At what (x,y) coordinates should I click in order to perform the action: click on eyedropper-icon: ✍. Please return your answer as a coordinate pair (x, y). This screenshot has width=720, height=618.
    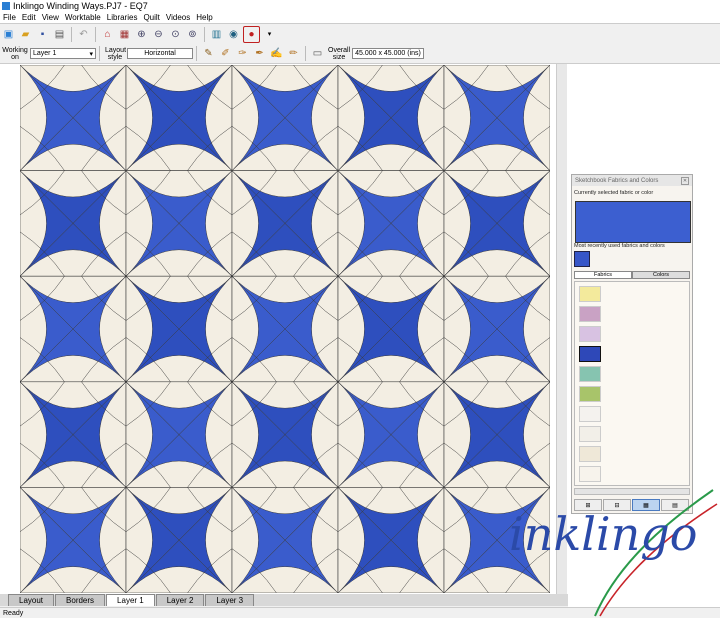
    Looking at the image, I should click on (276, 53).